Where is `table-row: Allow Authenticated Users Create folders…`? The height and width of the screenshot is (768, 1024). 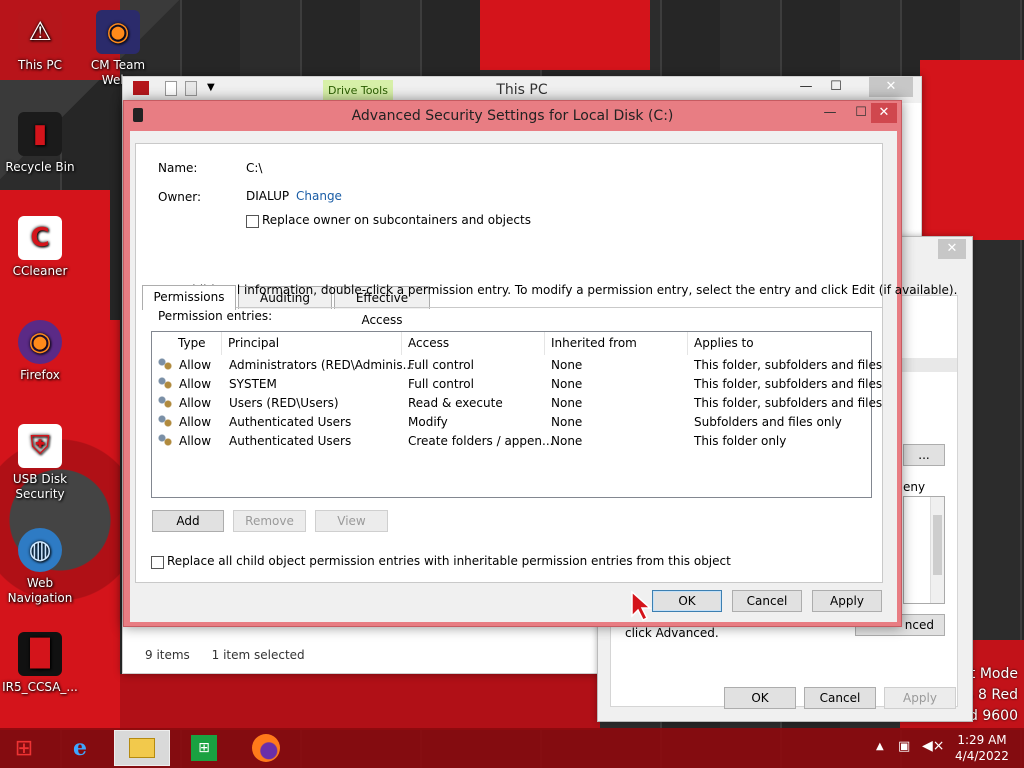 table-row: Allow Authenticated Users Create folders… is located at coordinates (512, 441).